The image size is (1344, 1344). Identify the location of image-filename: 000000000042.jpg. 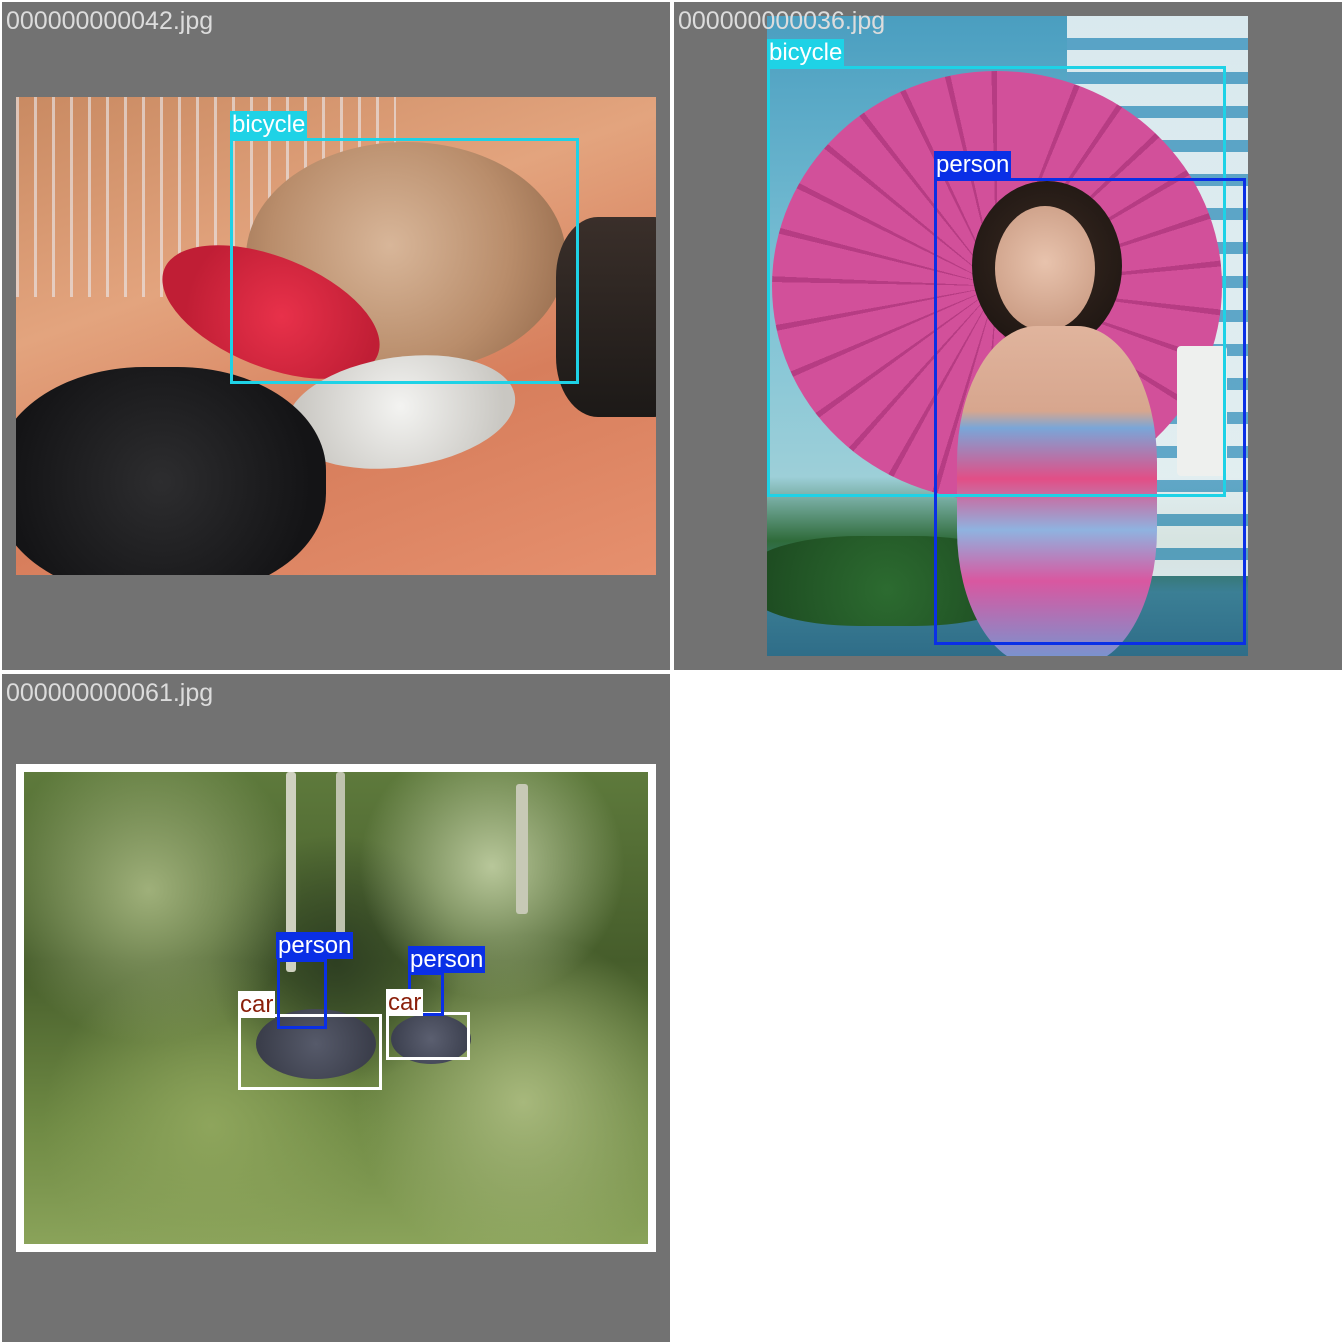
(110, 21).